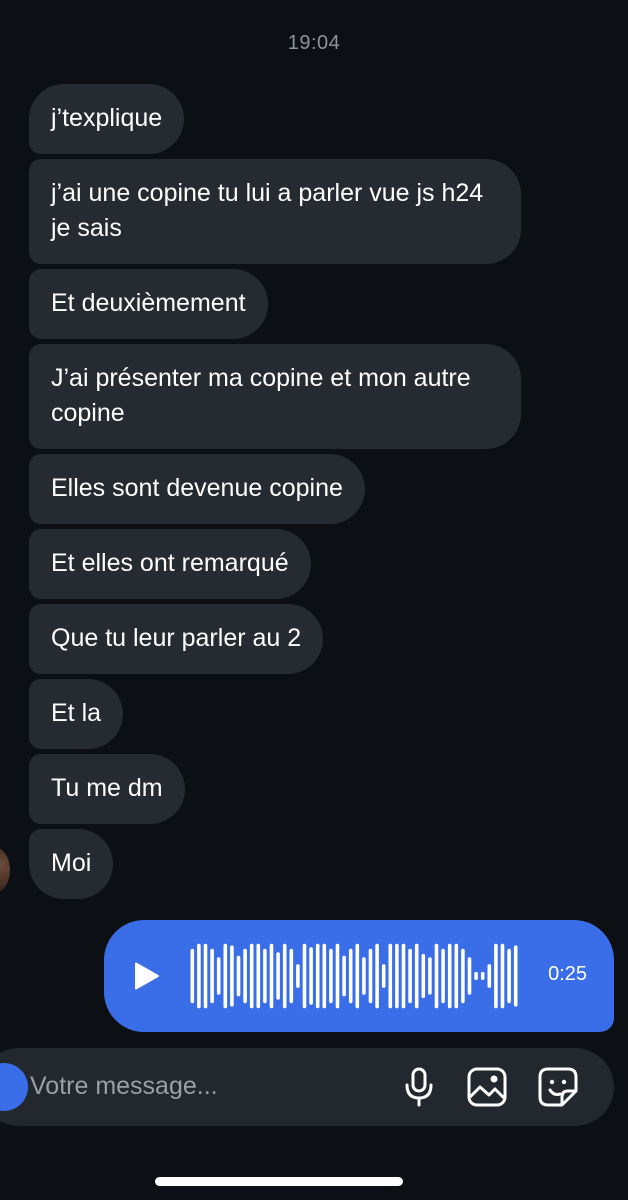 This screenshot has height=1200, width=628. I want to click on message-bubble: j’texplique, so click(107, 119).